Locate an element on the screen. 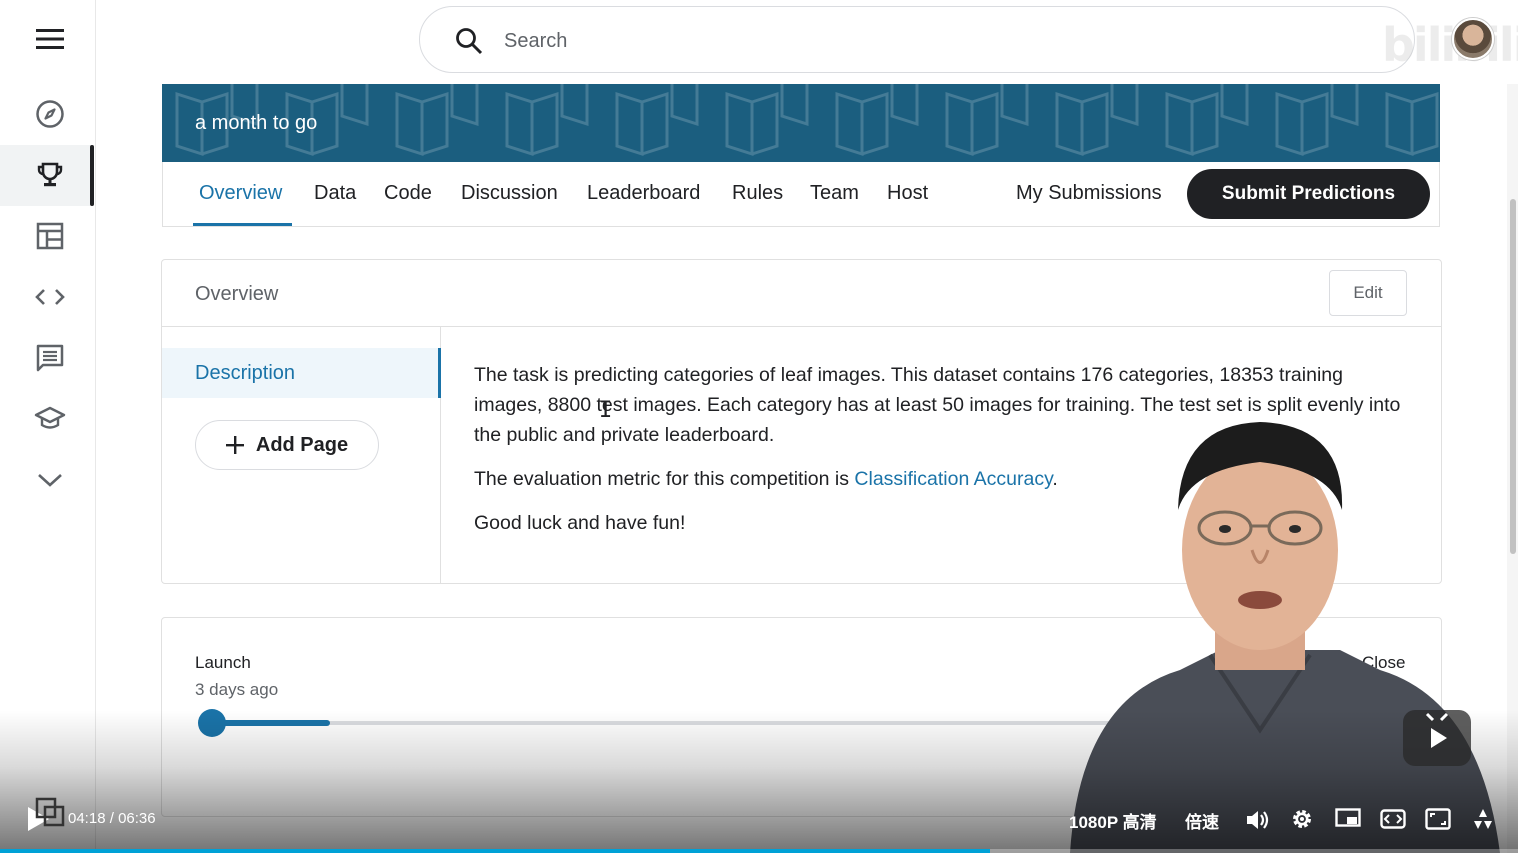 The image size is (1518, 853). code-icon is located at coordinates (50, 297).